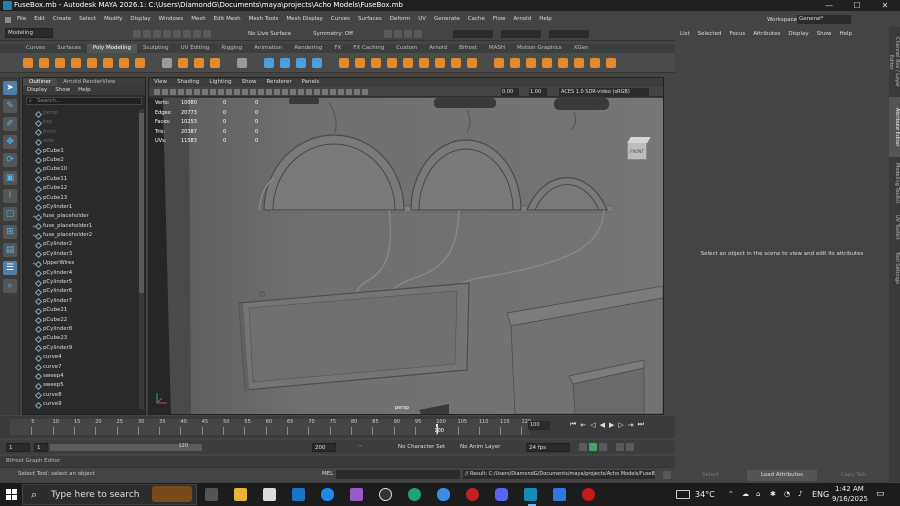  What do you see at coordinates (253, 91) in the screenshot?
I see `wireframe-icon` at bounding box center [253, 91].